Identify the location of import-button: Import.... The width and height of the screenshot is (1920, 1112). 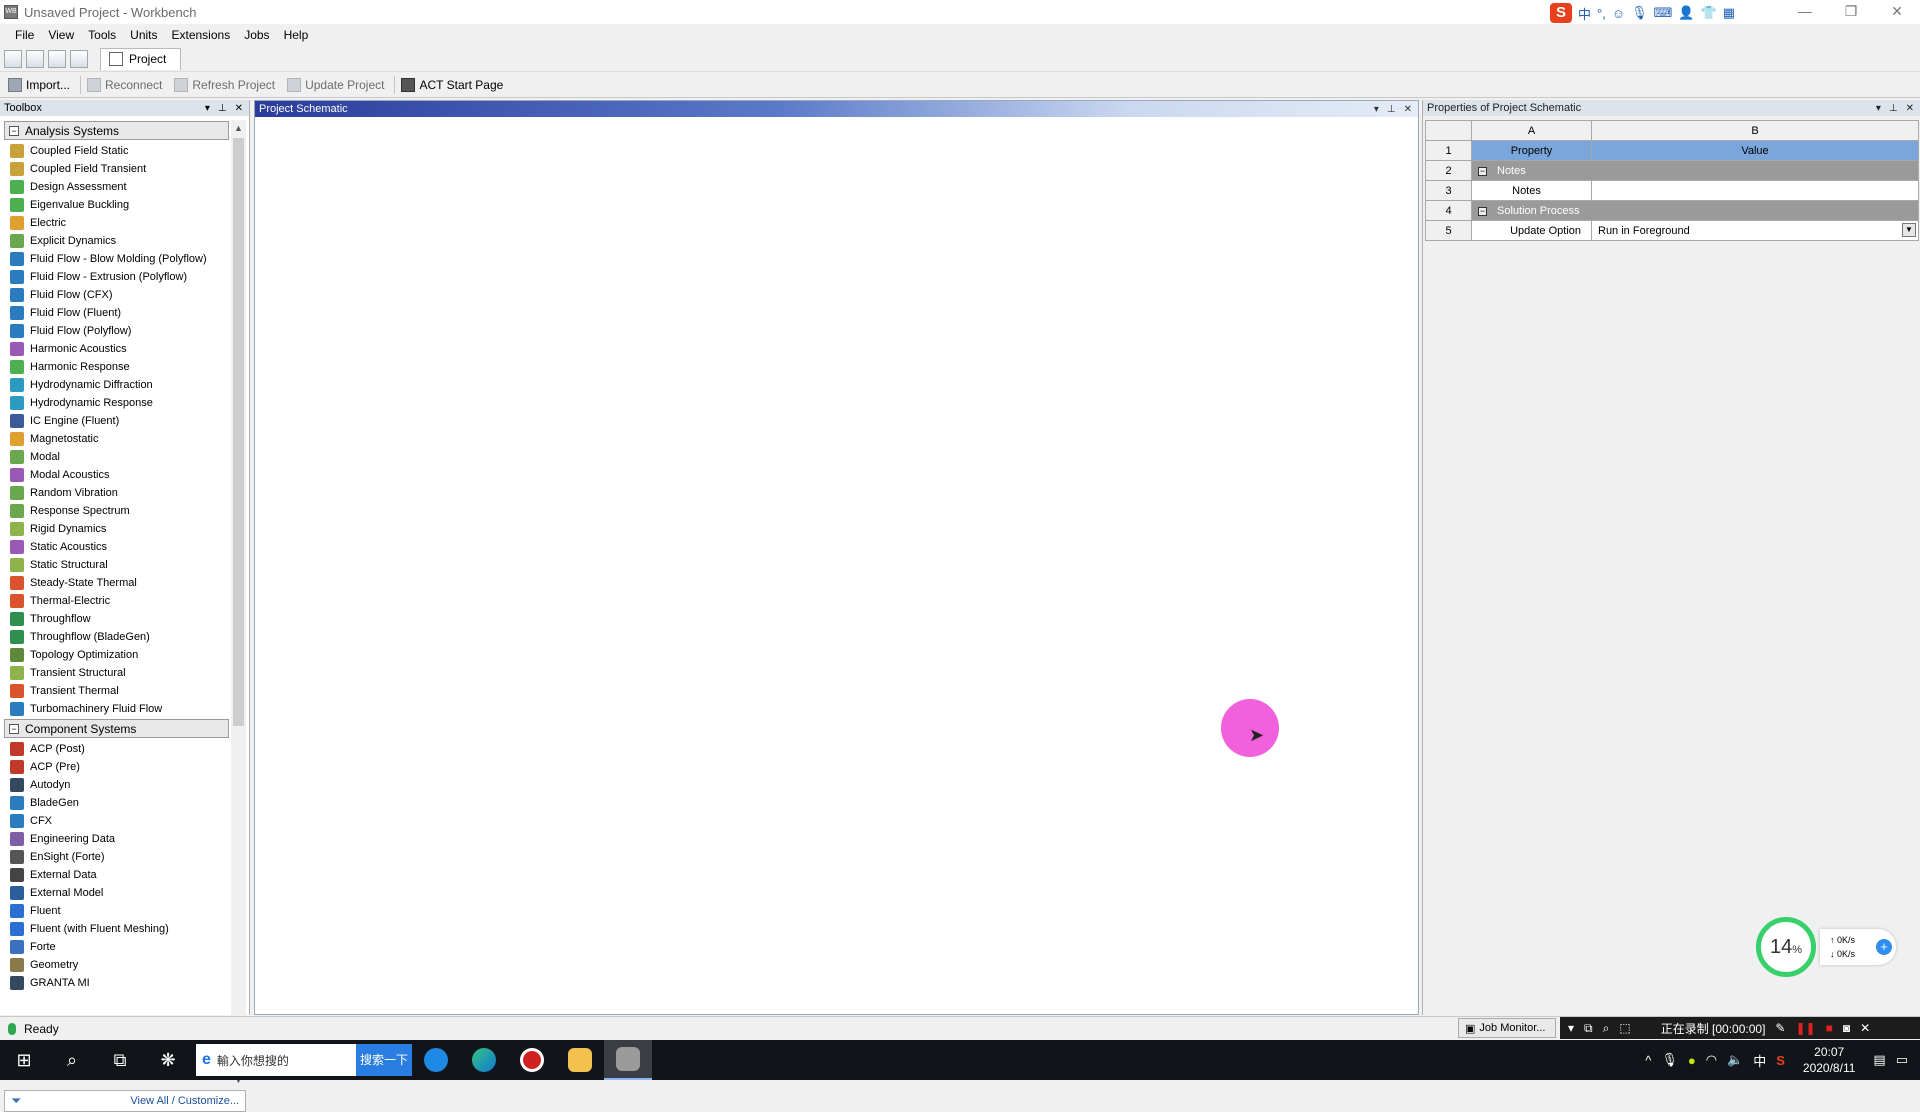
(41, 84).